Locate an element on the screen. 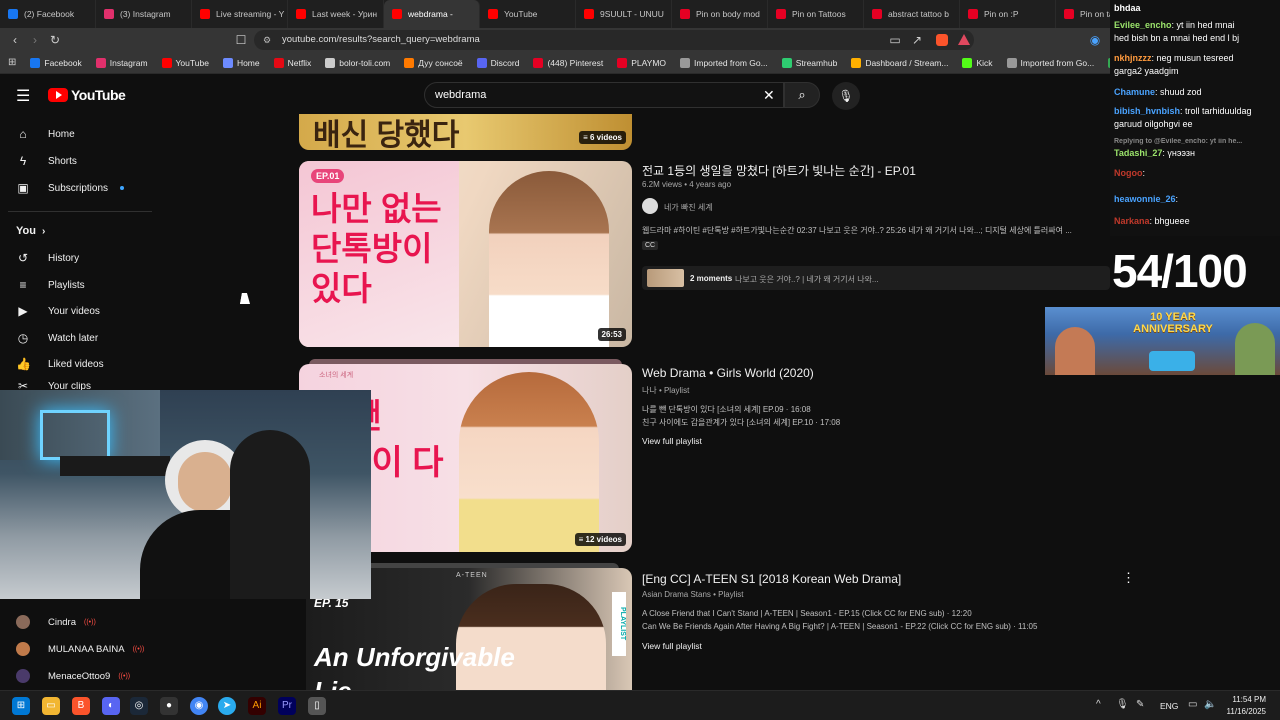 This screenshot has height=720, width=1280. browser-tab: (2) Facebook is located at coordinates (48, 14).